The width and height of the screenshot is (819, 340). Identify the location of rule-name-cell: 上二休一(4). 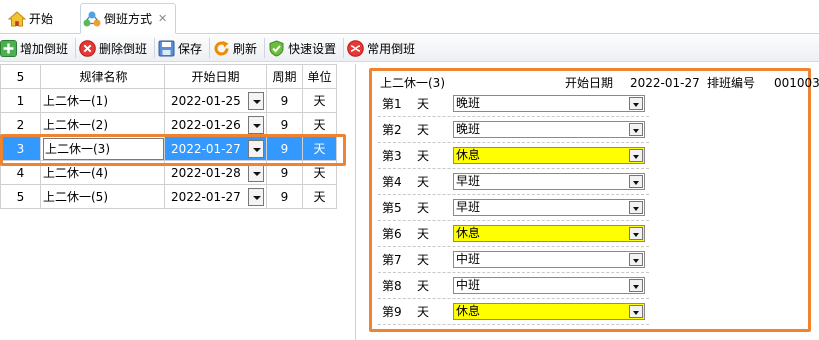
(102, 172).